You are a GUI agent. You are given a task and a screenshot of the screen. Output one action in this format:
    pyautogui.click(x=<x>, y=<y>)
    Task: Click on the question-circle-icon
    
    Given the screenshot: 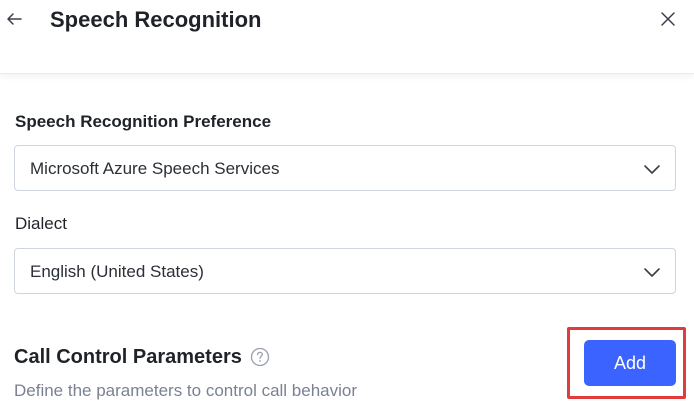 What is the action you would take?
    pyautogui.click(x=260, y=357)
    